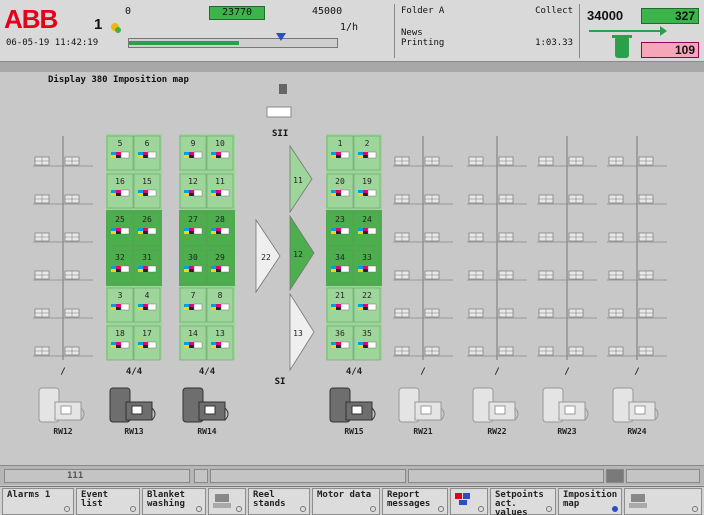  I want to click on page-number: 6, so click(147, 143).